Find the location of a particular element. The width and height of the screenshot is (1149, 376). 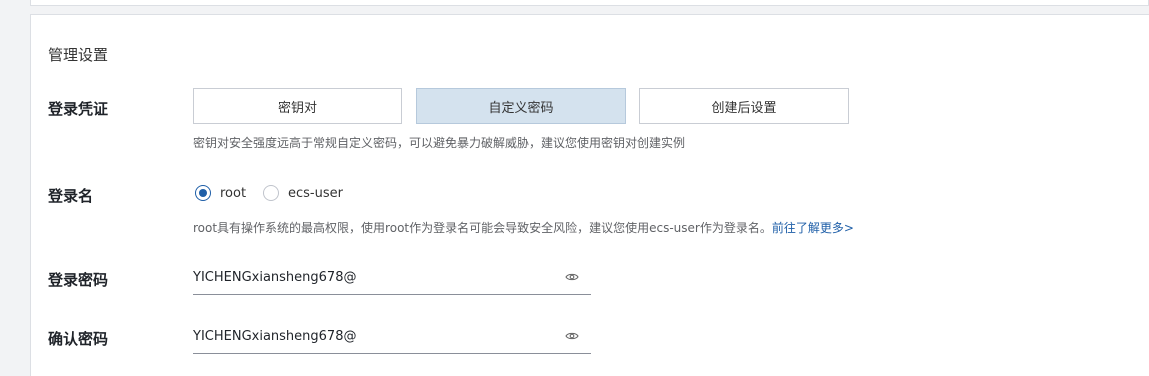

credential-option-set-later: 创建后设置 is located at coordinates (744, 106).